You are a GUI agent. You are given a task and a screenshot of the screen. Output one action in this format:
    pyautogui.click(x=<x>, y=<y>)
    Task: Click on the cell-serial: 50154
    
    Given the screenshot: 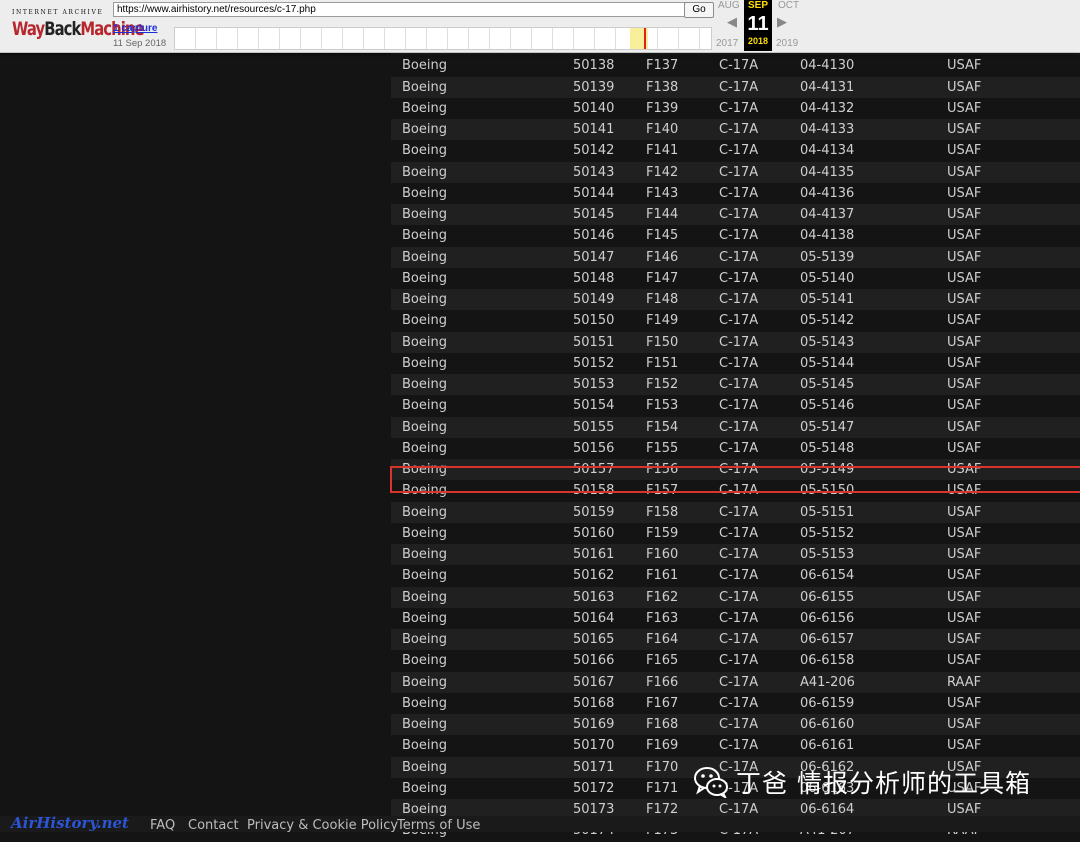 What is the action you would take?
    pyautogui.click(x=594, y=406)
    